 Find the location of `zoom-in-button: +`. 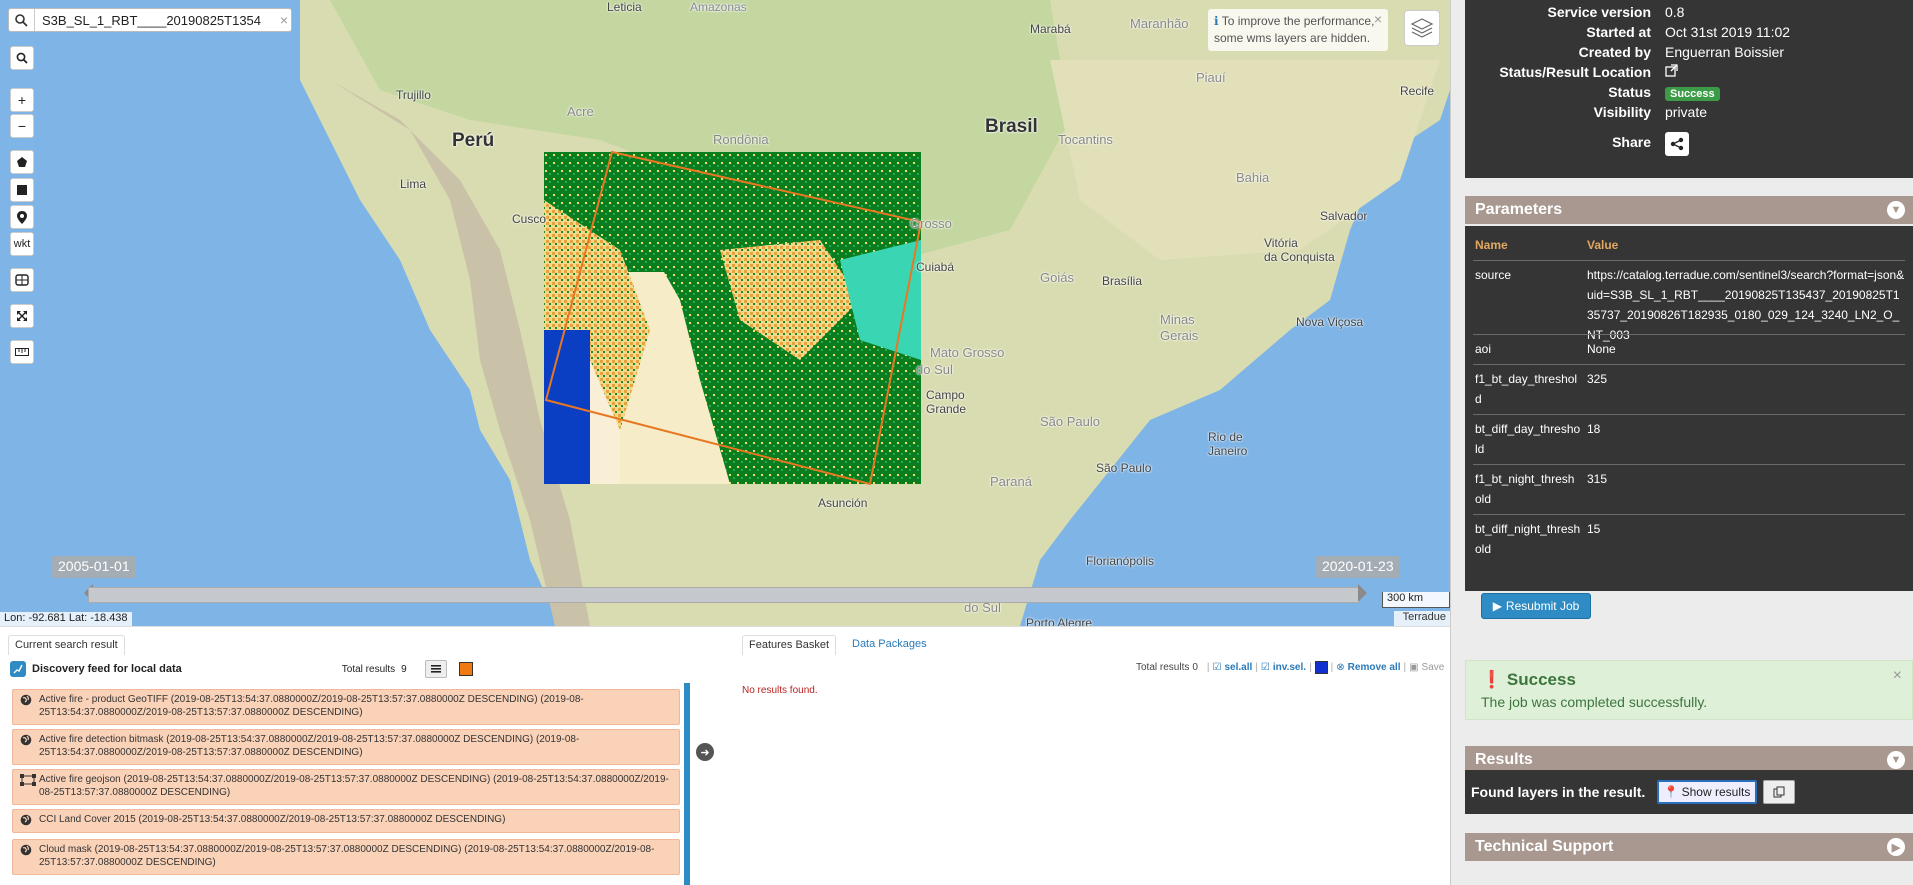

zoom-in-button: + is located at coordinates (22, 100).